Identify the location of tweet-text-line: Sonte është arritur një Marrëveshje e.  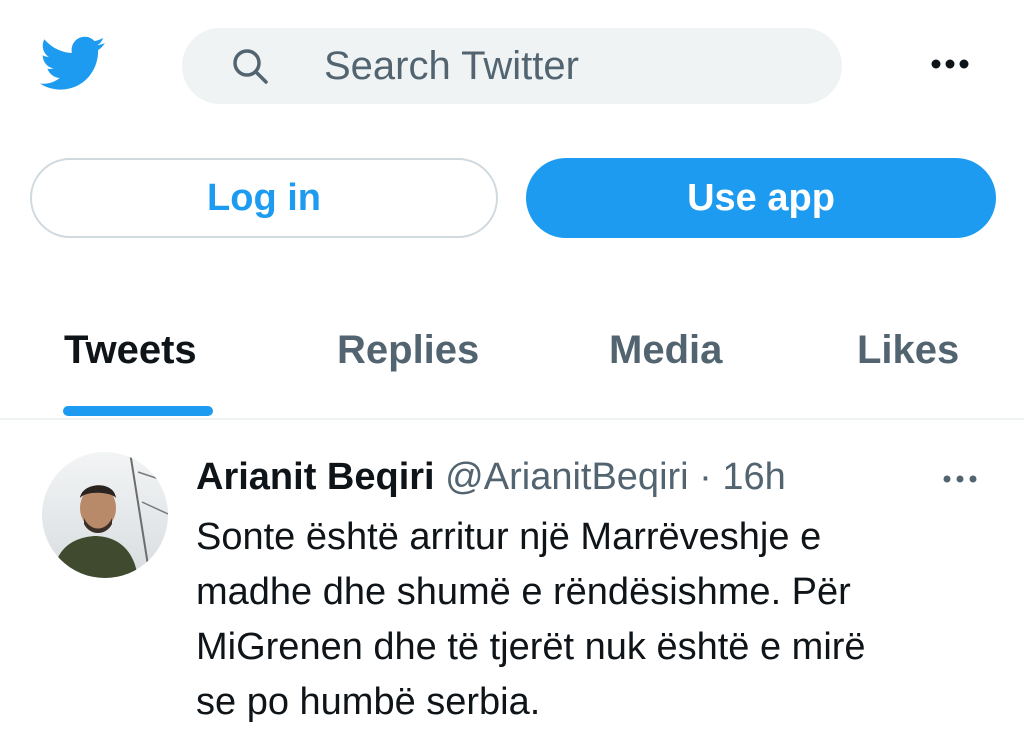
(509, 537).